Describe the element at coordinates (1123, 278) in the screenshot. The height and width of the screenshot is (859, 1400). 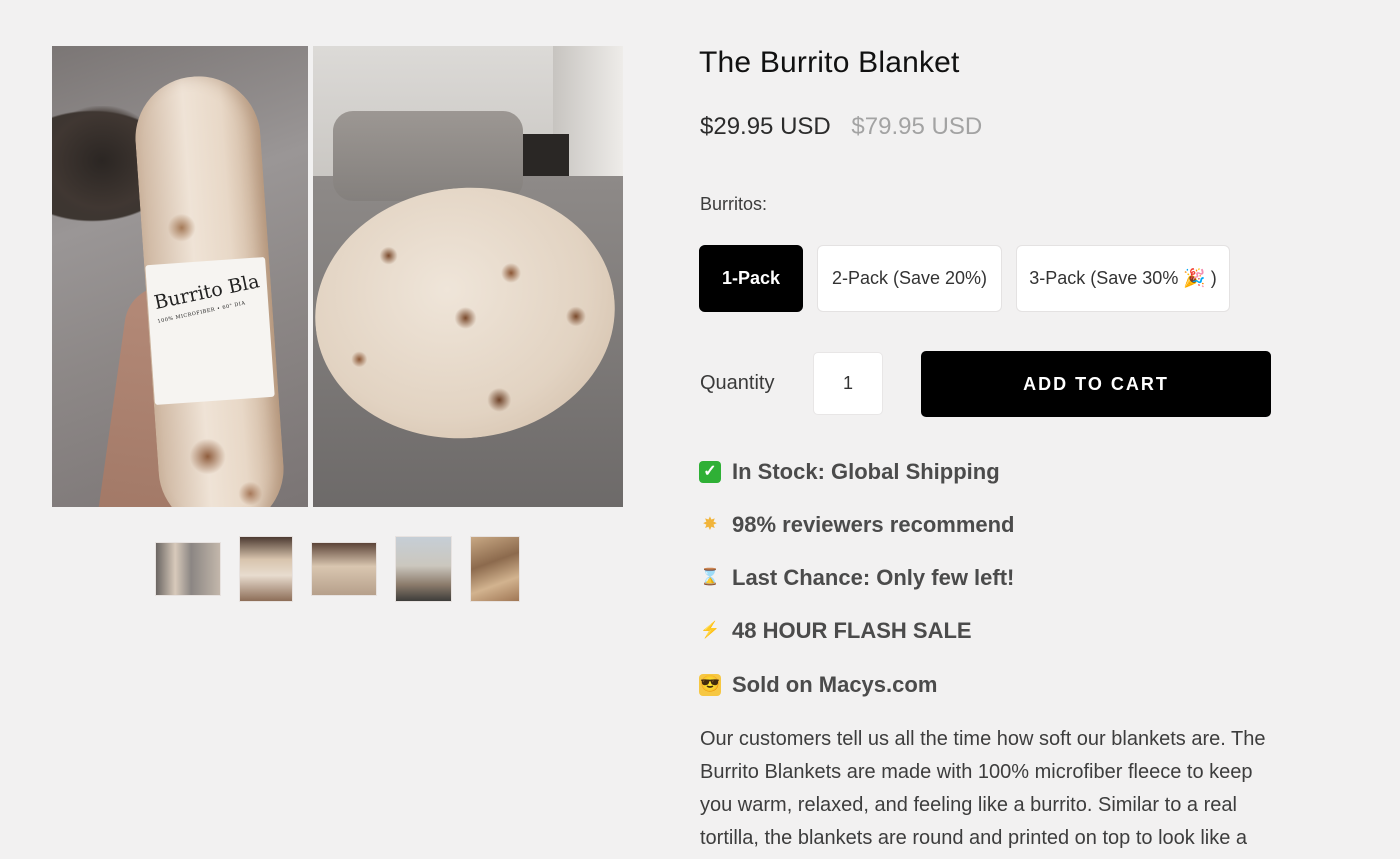
I see `variant-option-3-pack: 3-Pack (Save 30% 🎉 )` at that location.